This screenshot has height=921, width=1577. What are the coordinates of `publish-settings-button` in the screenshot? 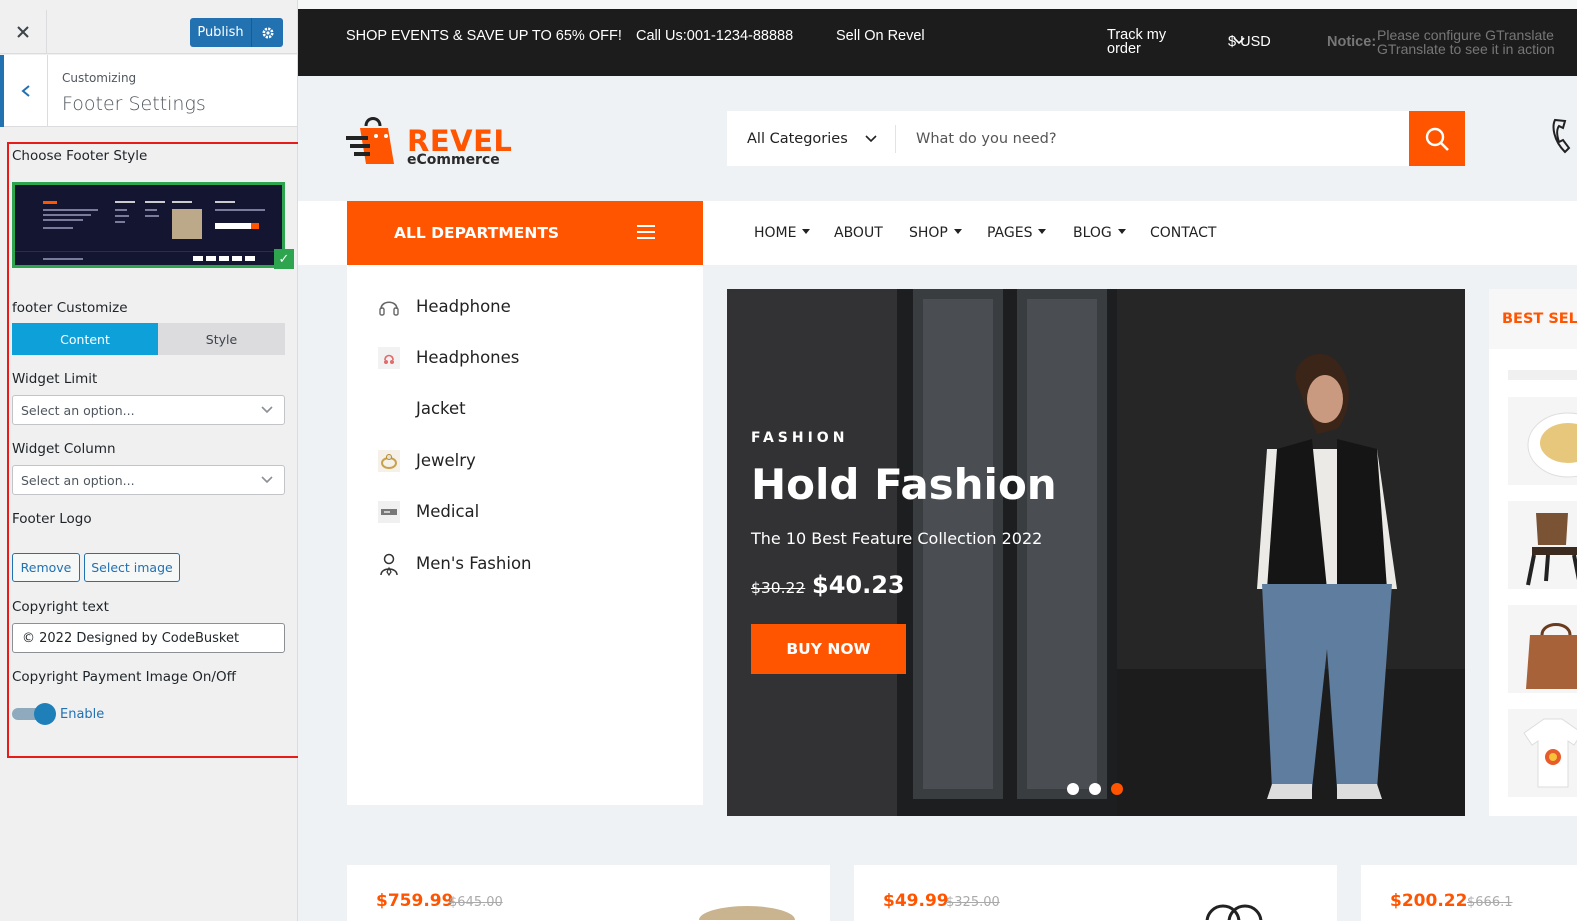 It's located at (267, 33).